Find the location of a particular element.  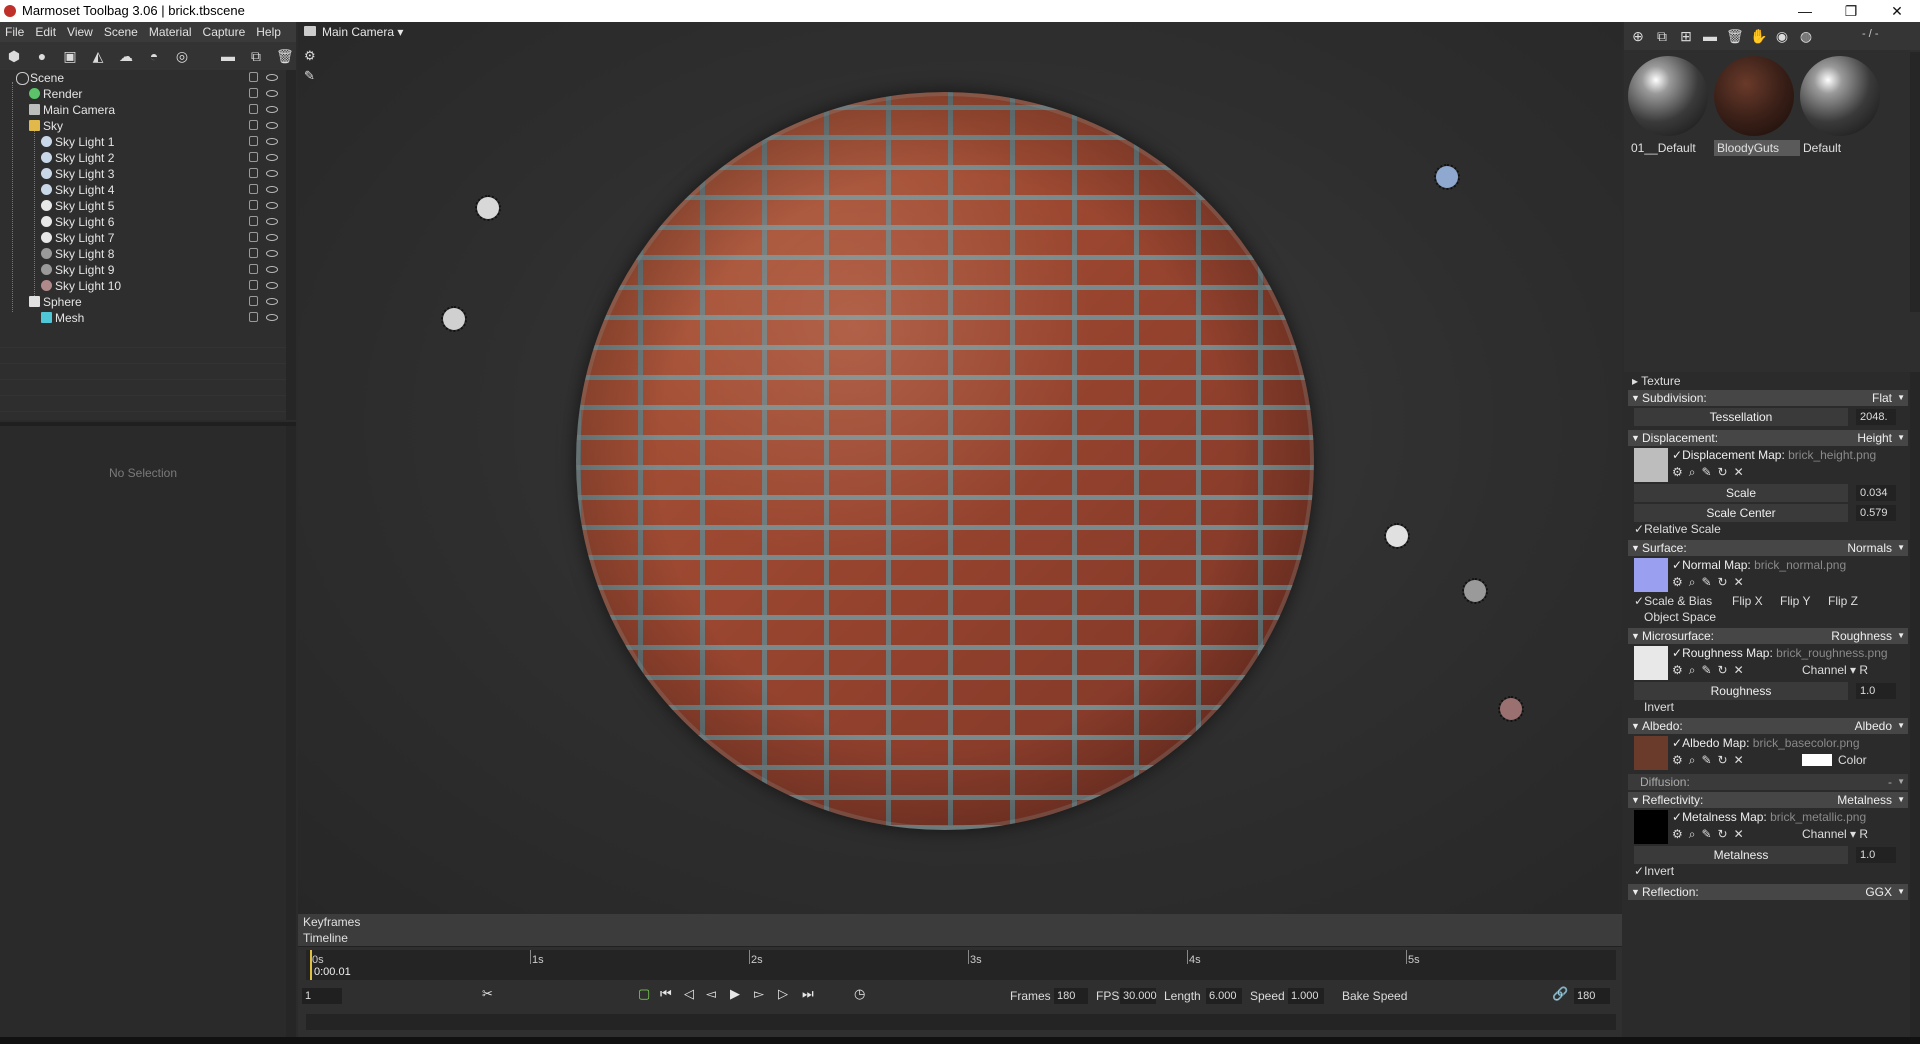

albedo-color-swatch is located at coordinates (1817, 760).